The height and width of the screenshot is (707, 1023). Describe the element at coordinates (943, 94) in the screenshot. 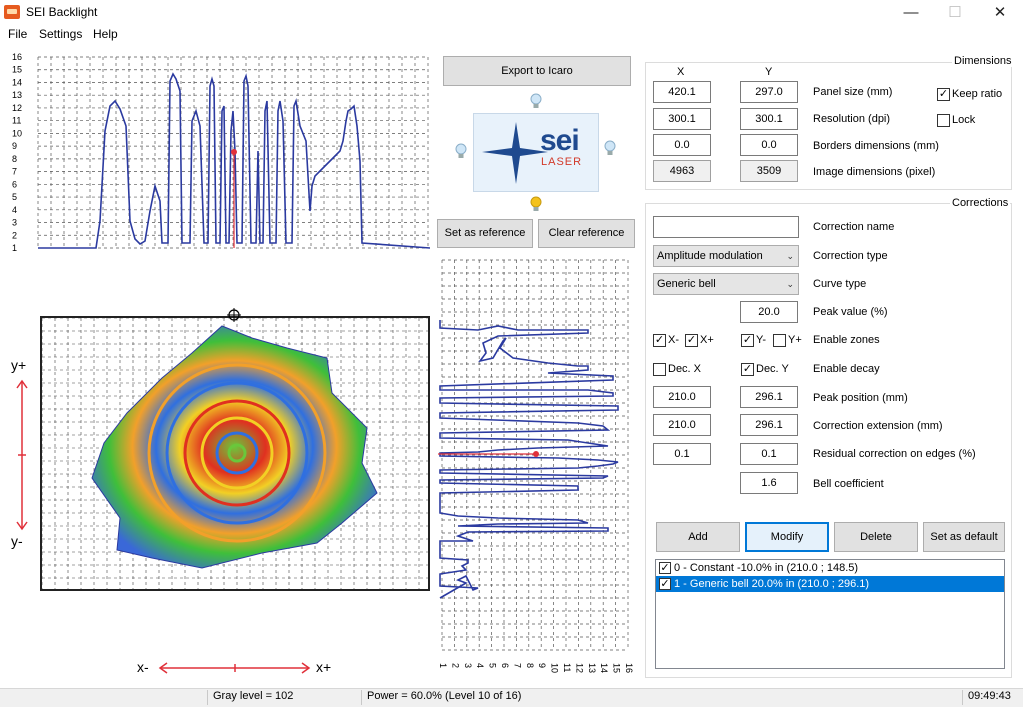

I see `keep-ratio-checkbox: ✓` at that location.